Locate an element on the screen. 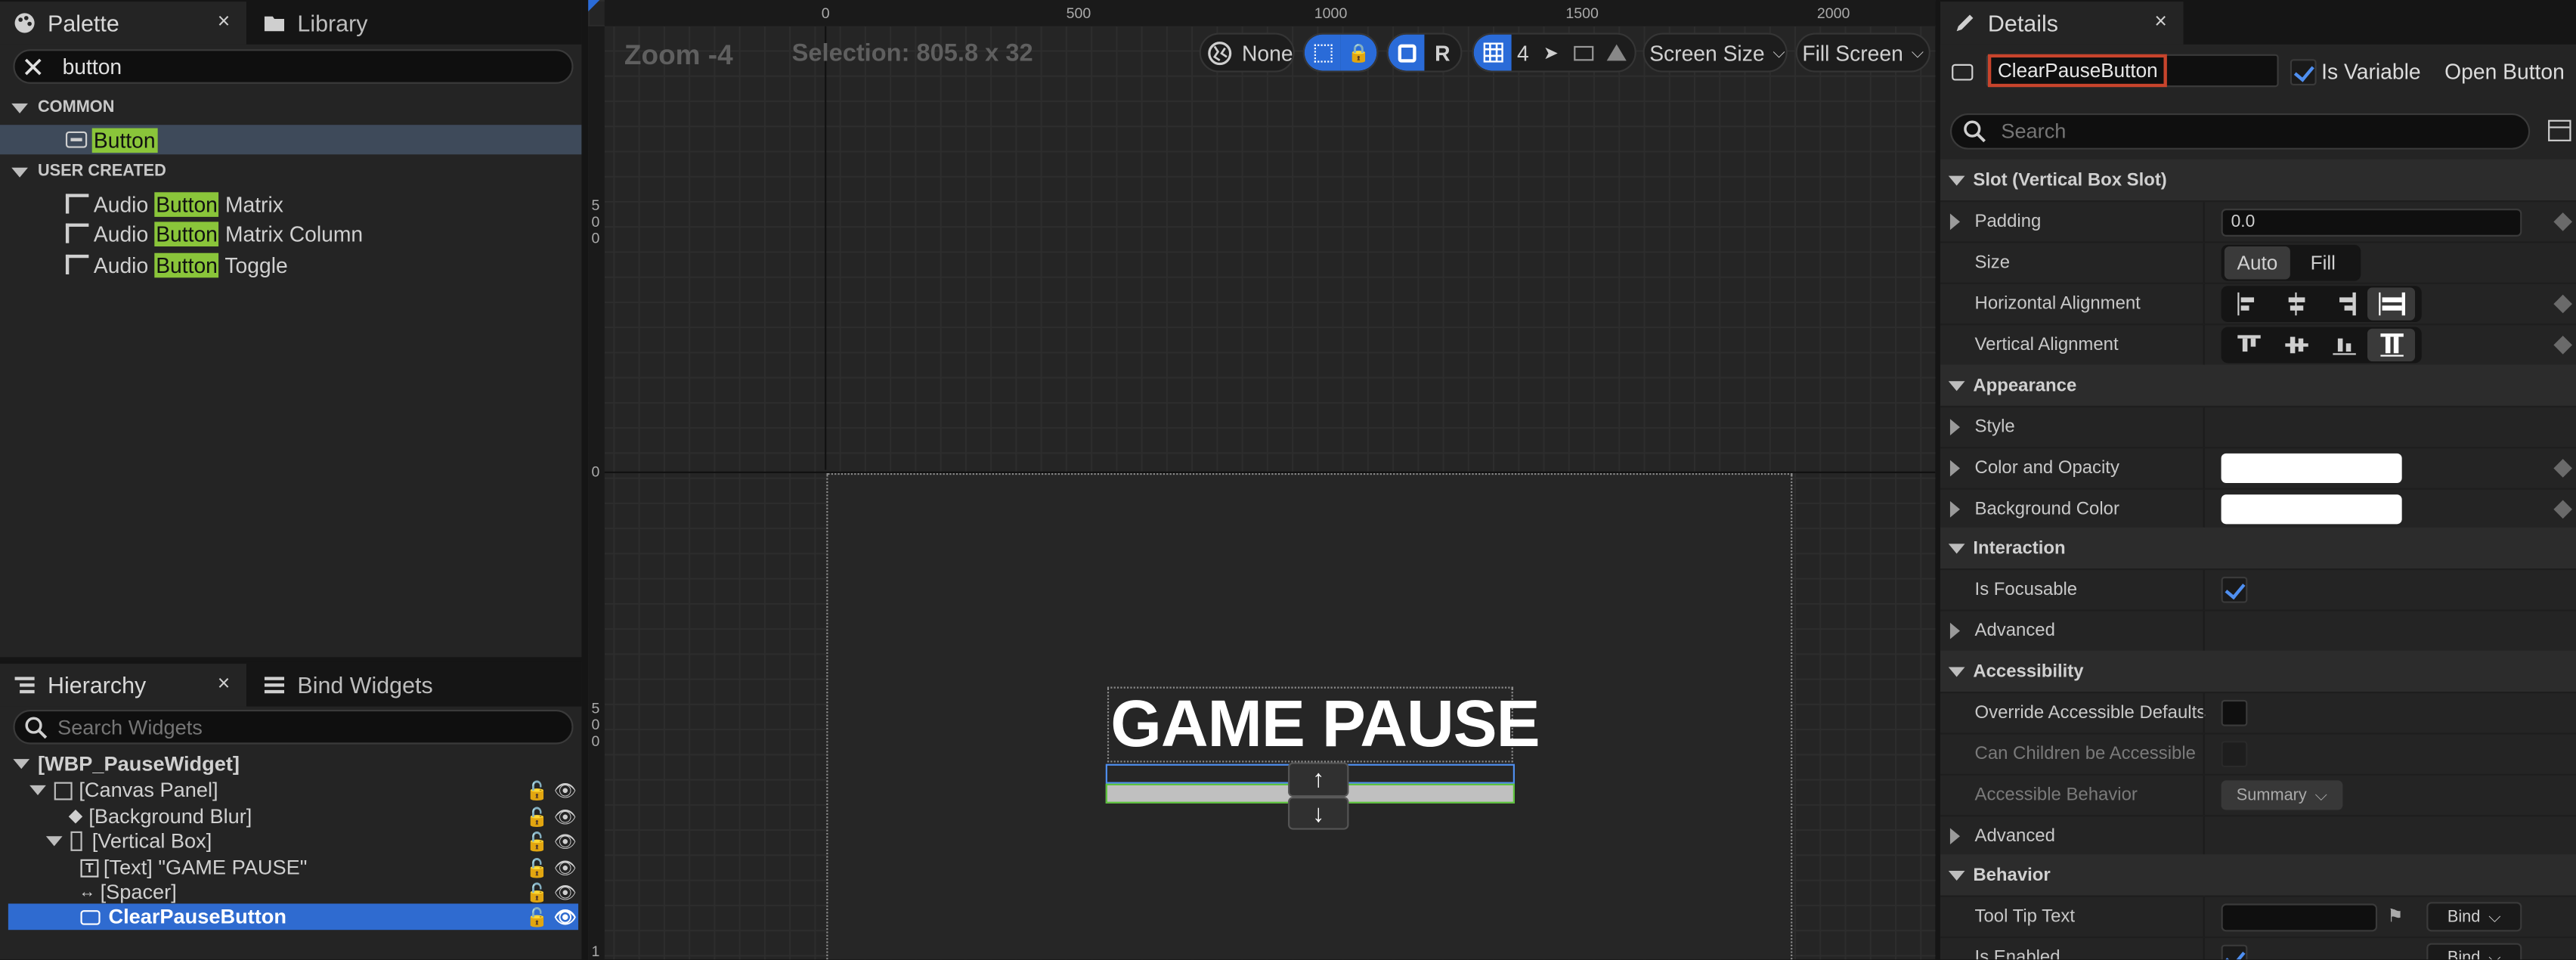 This screenshot has height=960, width=2576. tree-row-vertical-box: [Vertical Box] 🔓 👁 is located at coordinates (295, 841).